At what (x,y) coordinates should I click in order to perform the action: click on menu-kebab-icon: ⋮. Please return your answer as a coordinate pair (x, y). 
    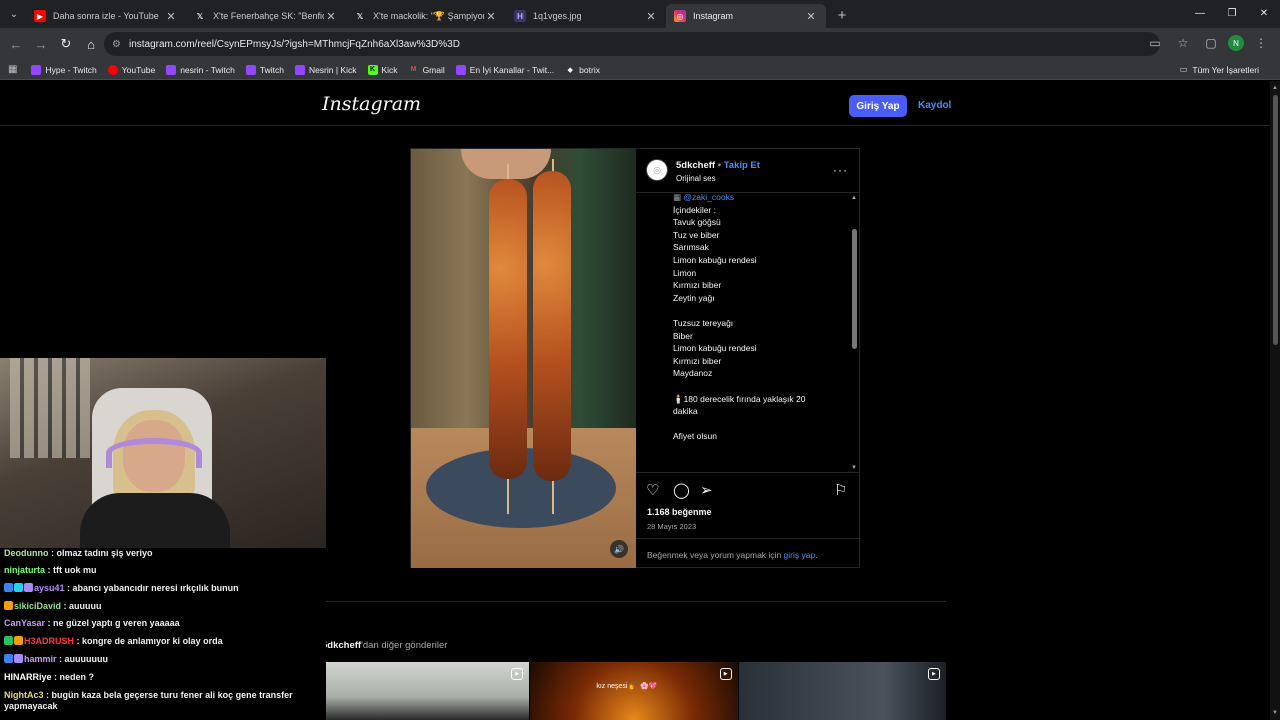
    Looking at the image, I should click on (1261, 43).